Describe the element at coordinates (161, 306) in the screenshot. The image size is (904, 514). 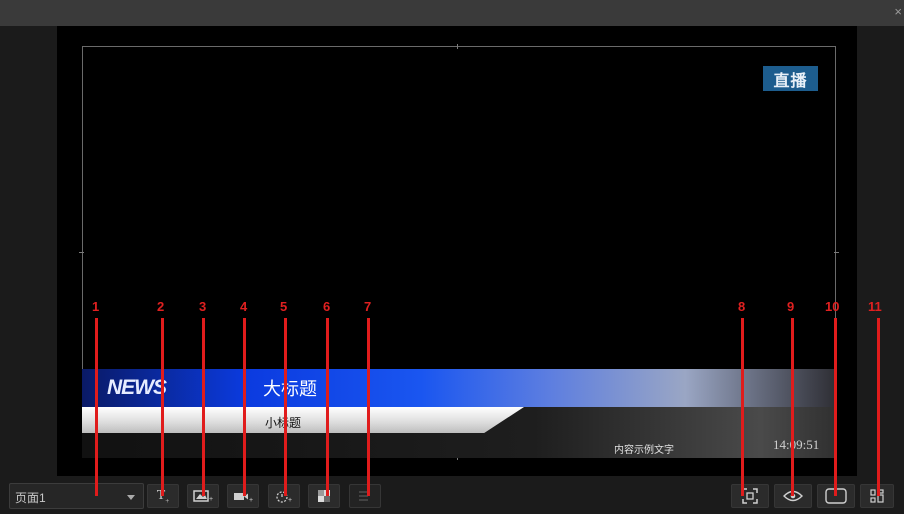
I see `annotation-label-2: 2` at that location.